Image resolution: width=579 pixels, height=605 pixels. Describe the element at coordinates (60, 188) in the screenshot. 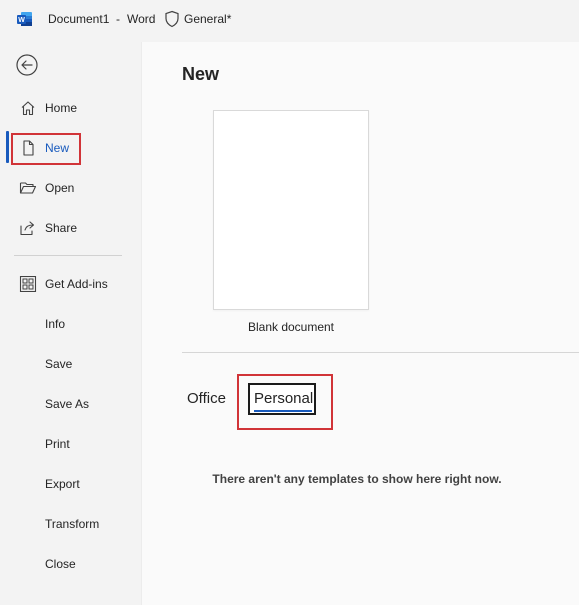

I see `sidebar-item-label: Open` at that location.